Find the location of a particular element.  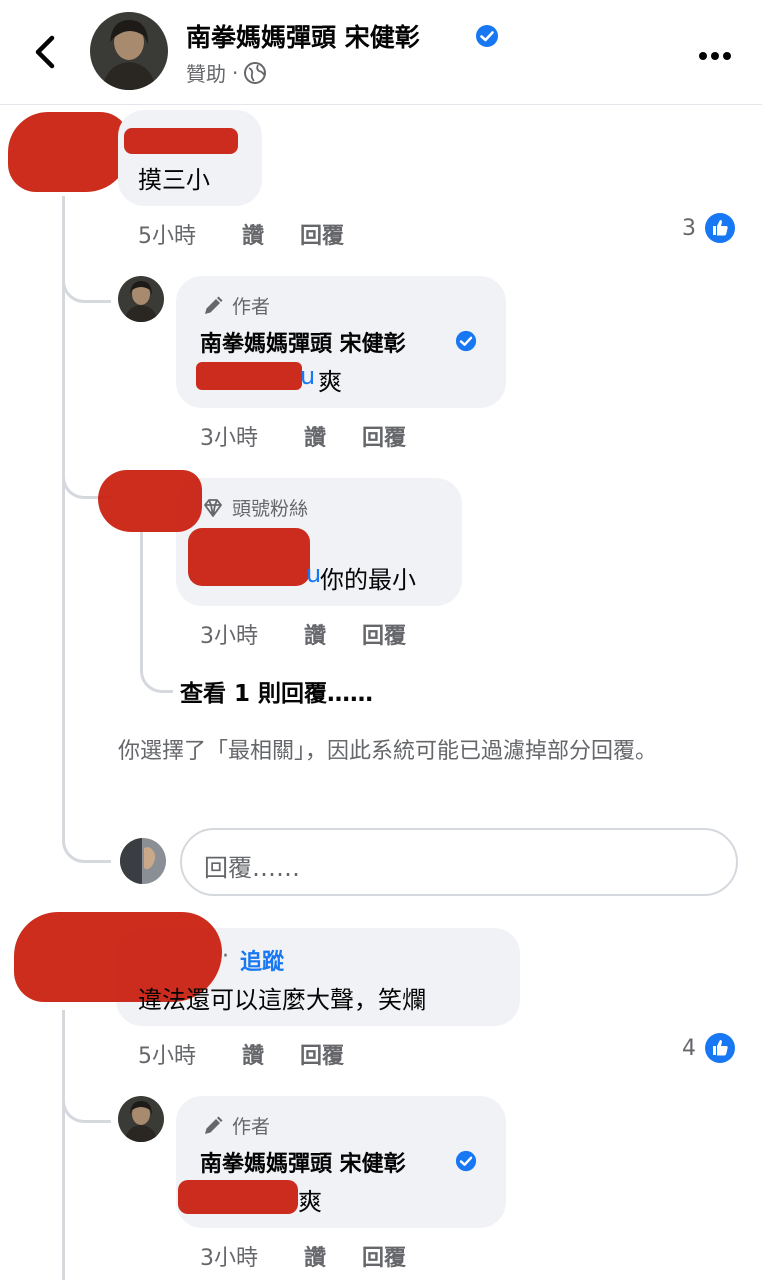

post-header: 南拳媽媽彈頭 宋健彰 贊助 · is located at coordinates (381, 52).